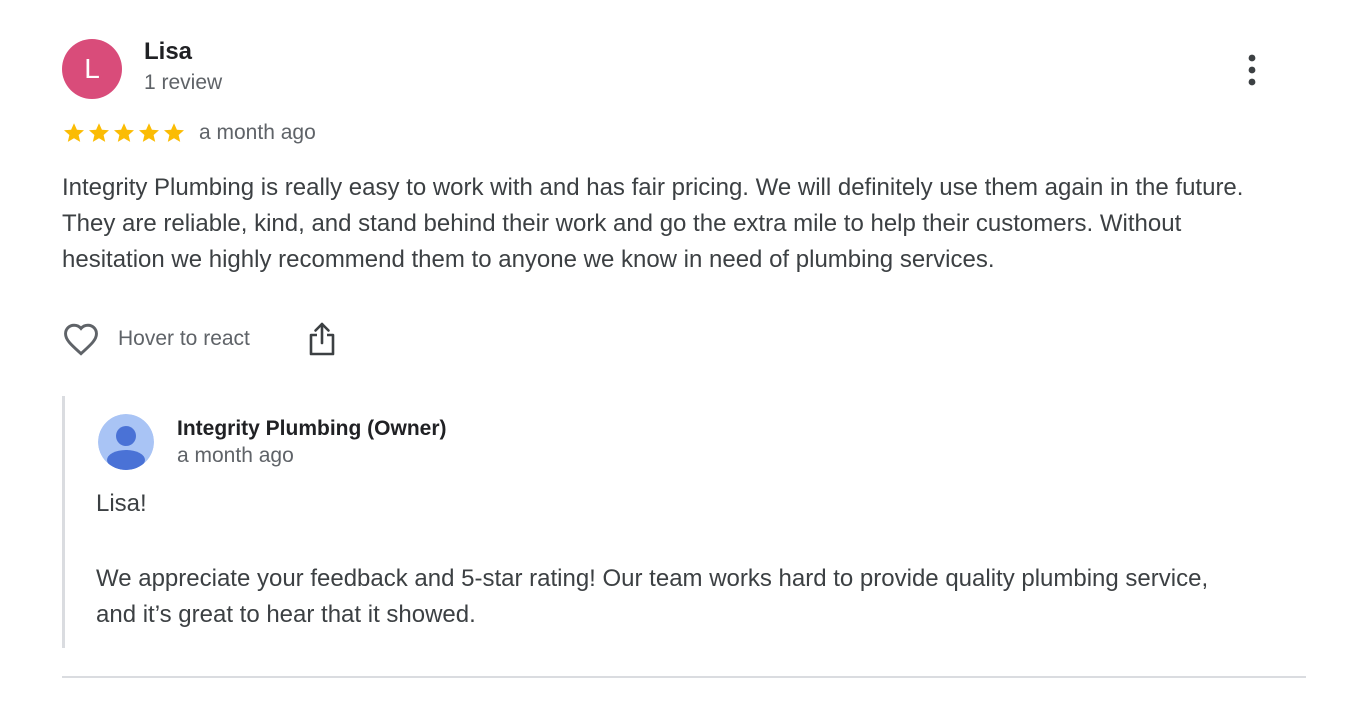 The image size is (1346, 714). I want to click on owner-avatar, so click(126, 442).